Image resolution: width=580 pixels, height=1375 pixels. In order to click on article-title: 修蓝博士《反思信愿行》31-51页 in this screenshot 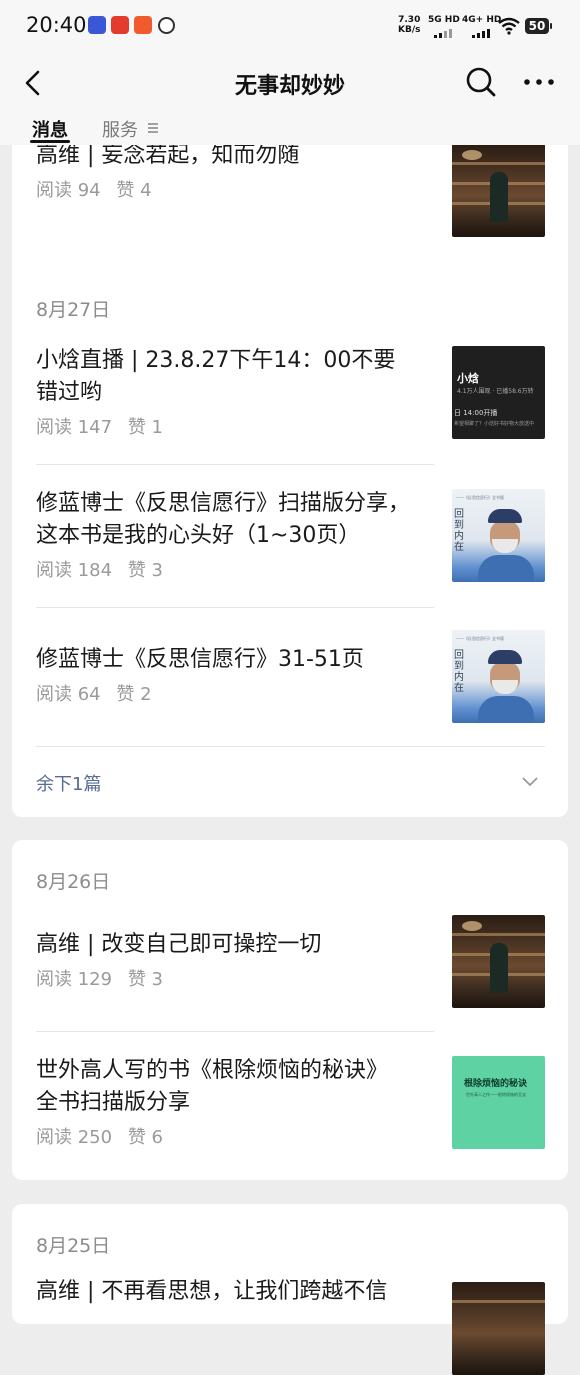, I will do `click(241, 660)`.